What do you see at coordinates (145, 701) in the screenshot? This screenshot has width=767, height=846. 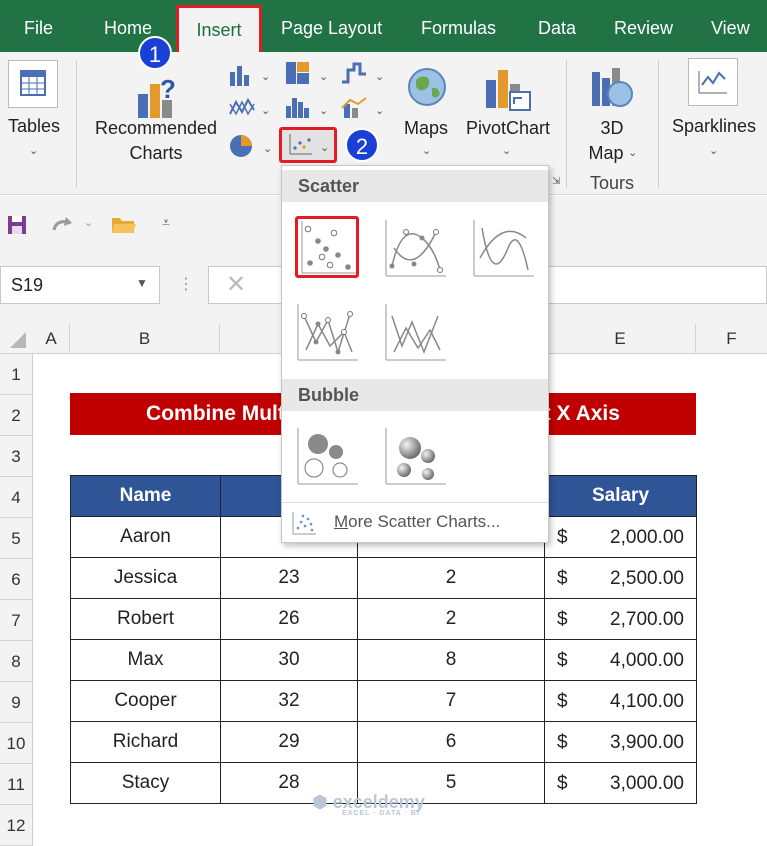 I see `cell-name: Cooper` at bounding box center [145, 701].